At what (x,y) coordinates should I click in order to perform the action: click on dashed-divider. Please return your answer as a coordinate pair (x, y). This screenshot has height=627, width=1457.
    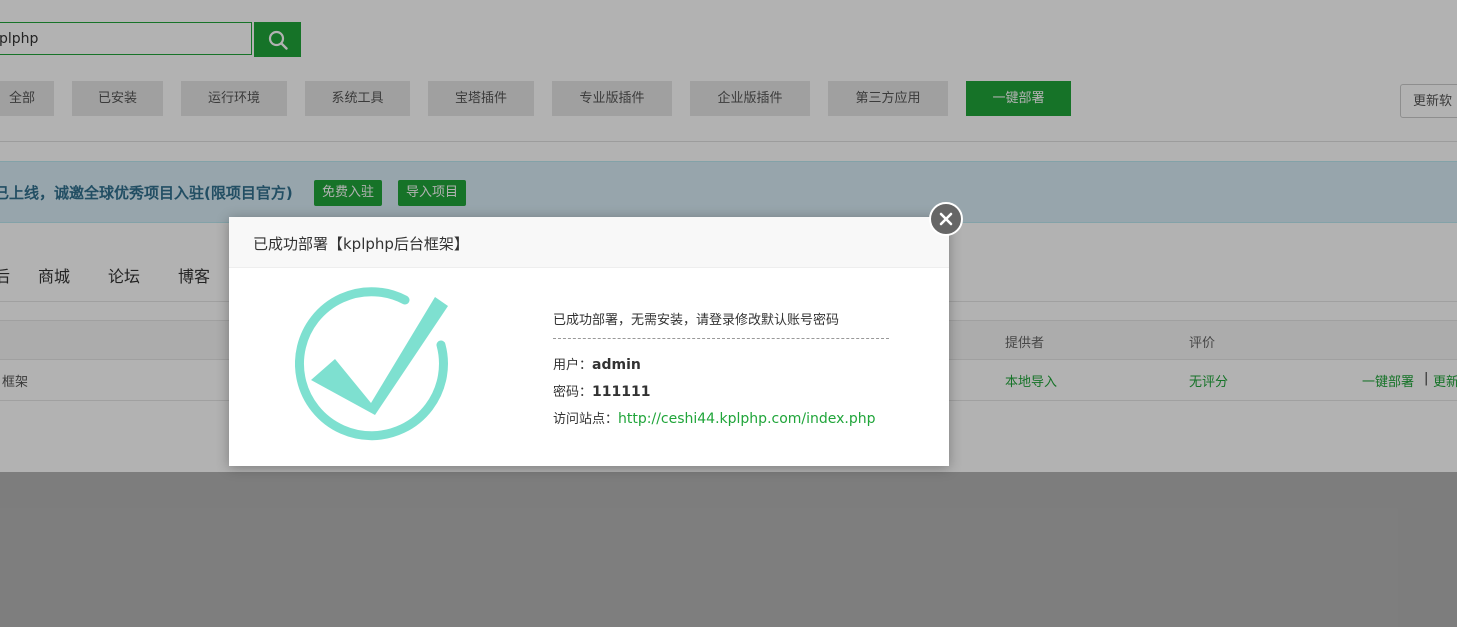
    Looking at the image, I should click on (721, 338).